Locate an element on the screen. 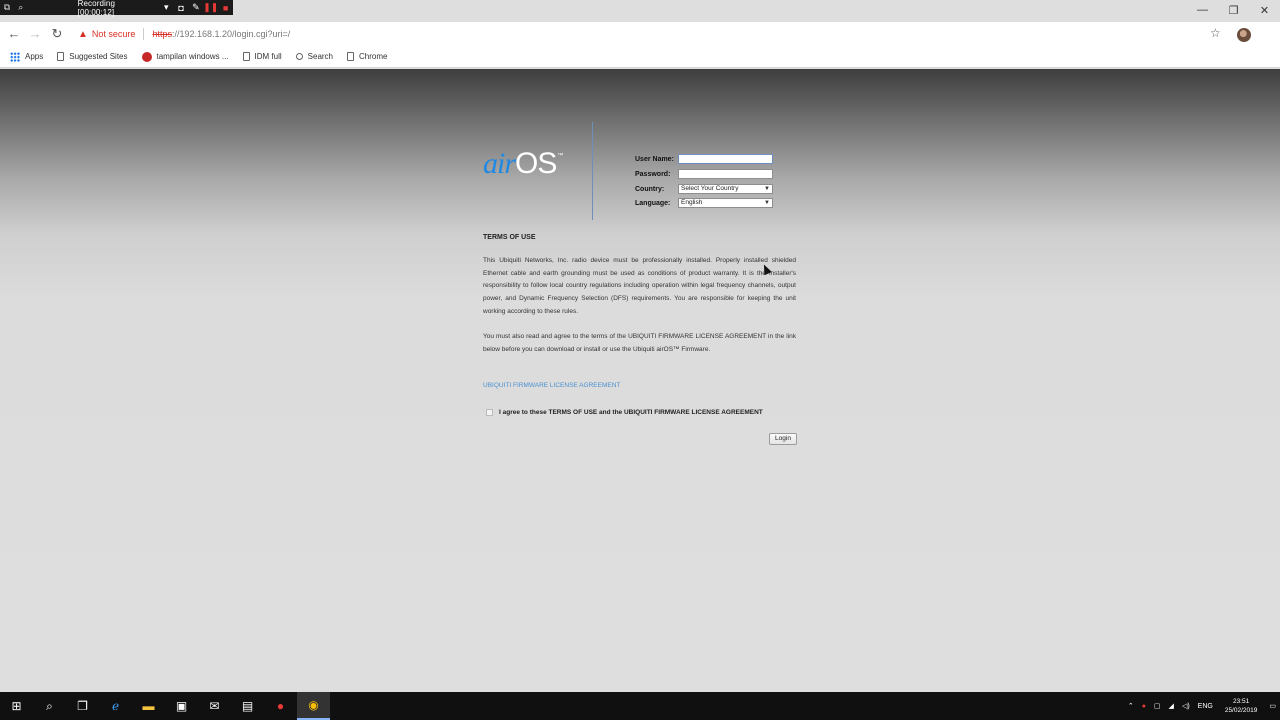  search-icon: ⌕ is located at coordinates (49, 706).